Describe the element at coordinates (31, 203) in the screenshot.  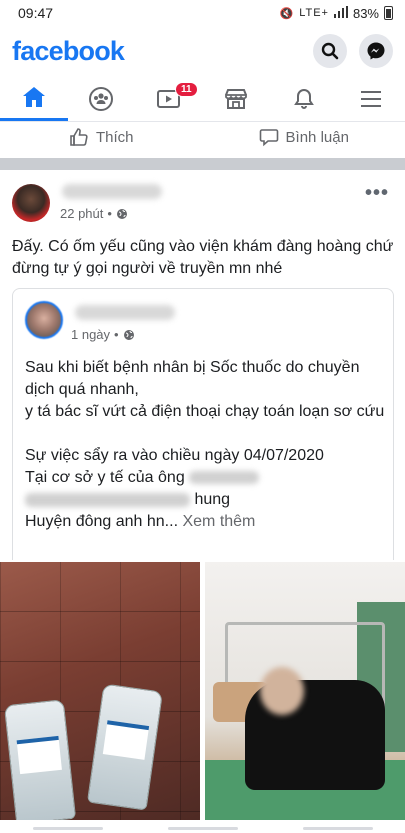
I see `author-avatar` at that location.